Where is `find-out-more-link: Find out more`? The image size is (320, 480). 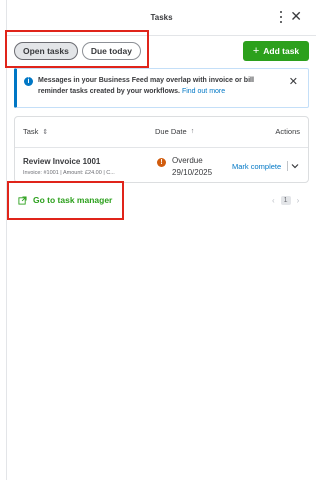 find-out-more-link: Find out more is located at coordinates (203, 91).